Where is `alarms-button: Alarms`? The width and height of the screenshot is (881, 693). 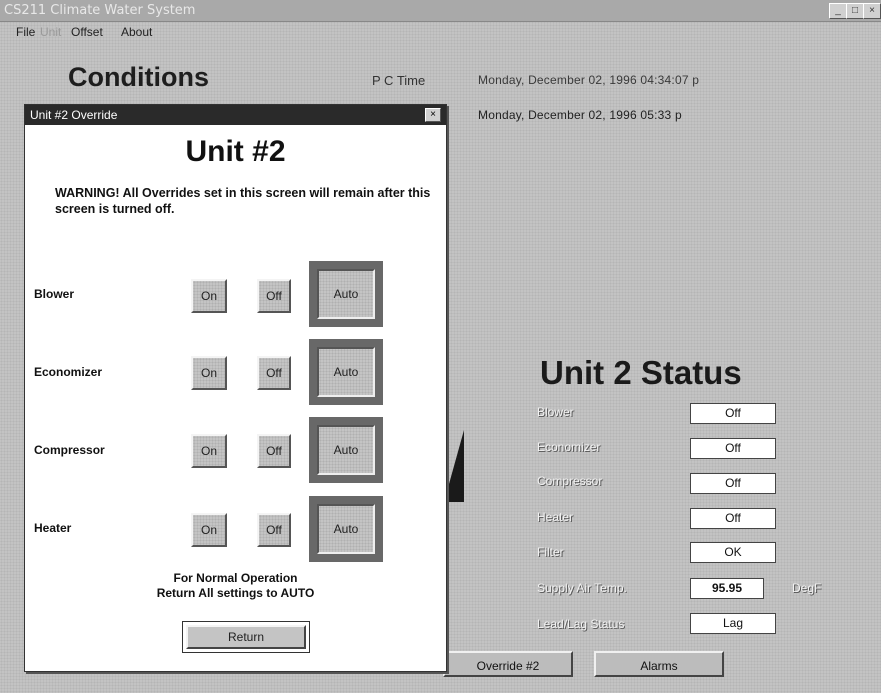 alarms-button: Alarms is located at coordinates (659, 664).